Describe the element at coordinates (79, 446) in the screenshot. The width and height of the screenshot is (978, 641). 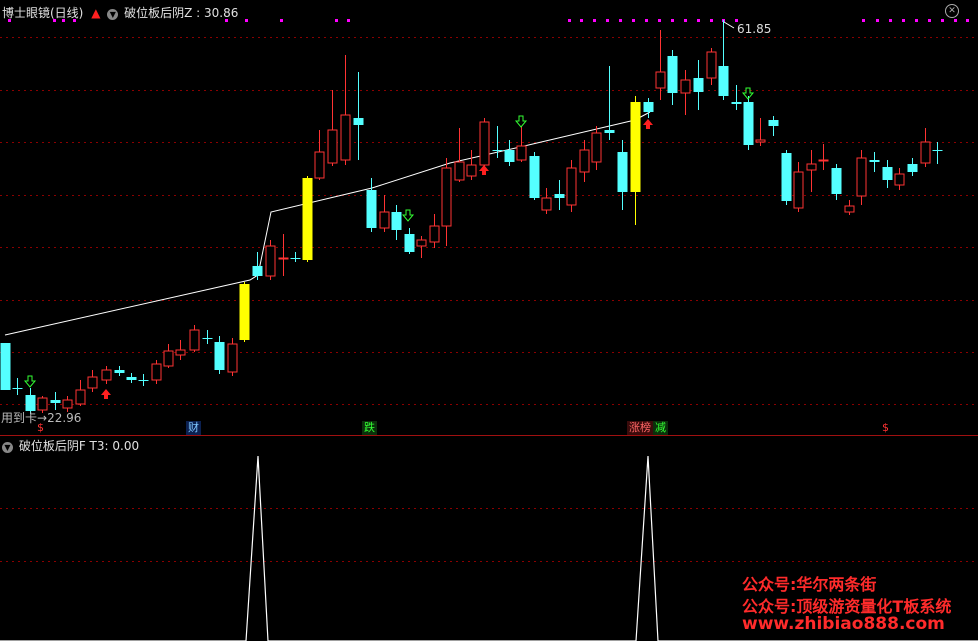
I see `sub-indicator-label: 破位板后阴F T3: 0.00` at that location.